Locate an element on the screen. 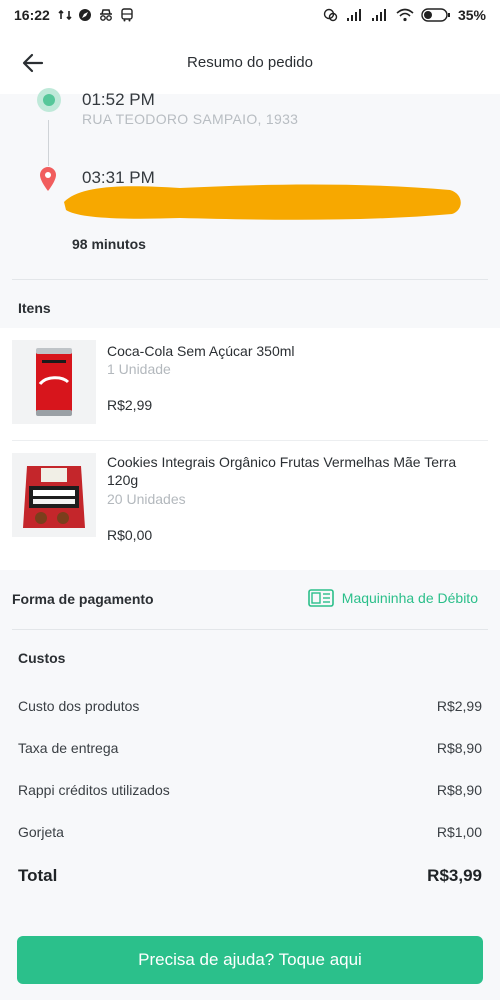 The image size is (500, 1000). back-button is located at coordinates (33, 63).